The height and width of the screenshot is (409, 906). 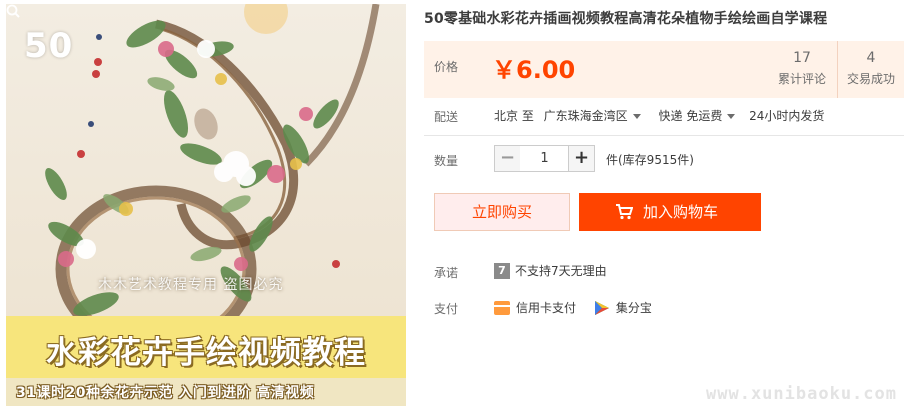 I want to click on product-title: 50零基础水彩花卉插画视频教程高清花朵植物手绘绘画自学课程, so click(x=626, y=19).